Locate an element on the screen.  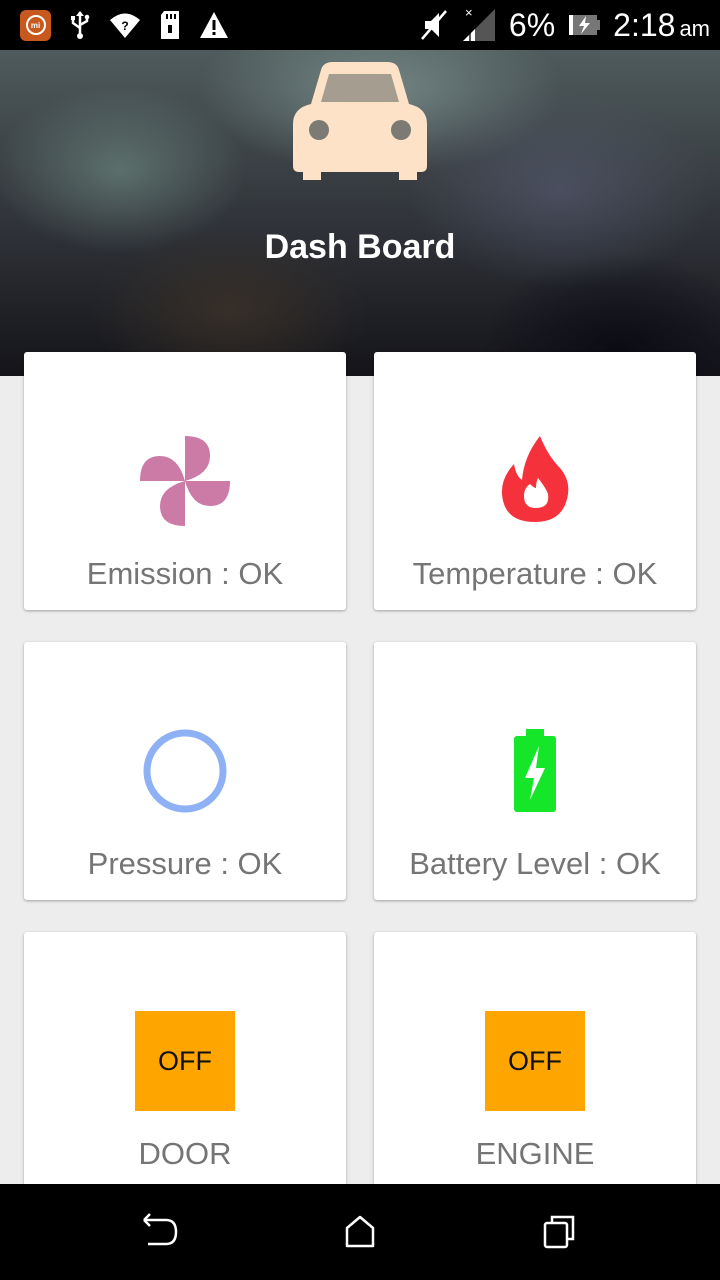
muted-icon is located at coordinates (433, 25).